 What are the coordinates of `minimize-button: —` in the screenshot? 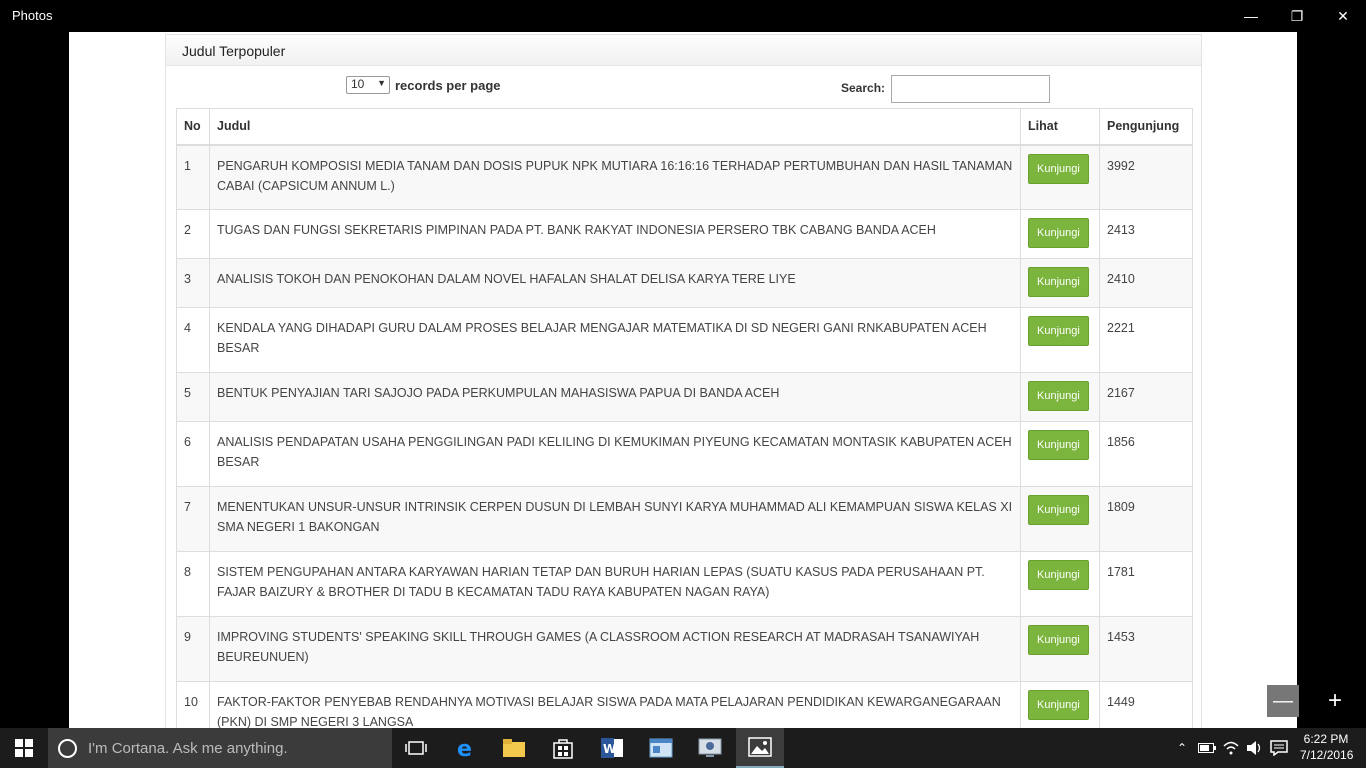 It's located at (1251, 16).